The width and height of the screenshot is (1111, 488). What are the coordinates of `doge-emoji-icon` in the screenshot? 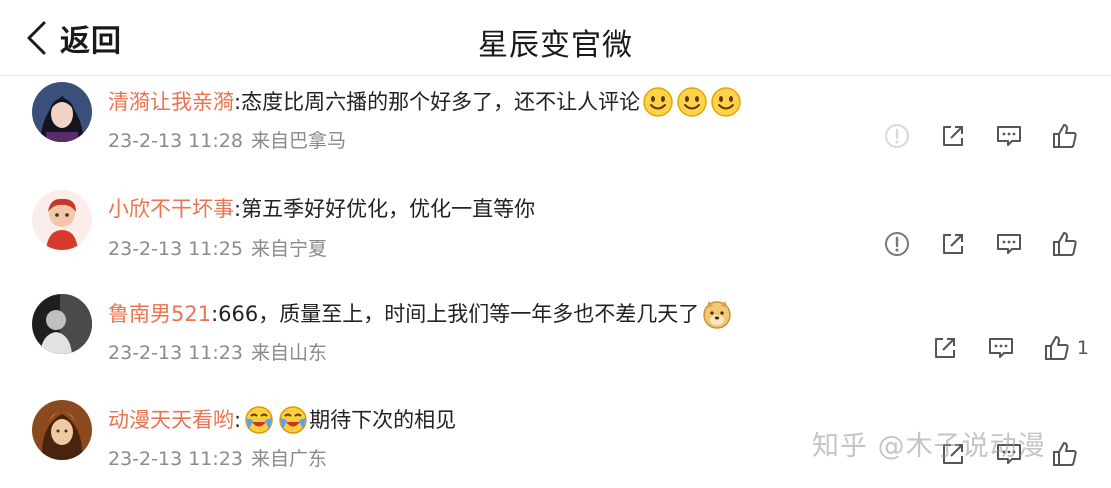 It's located at (717, 314).